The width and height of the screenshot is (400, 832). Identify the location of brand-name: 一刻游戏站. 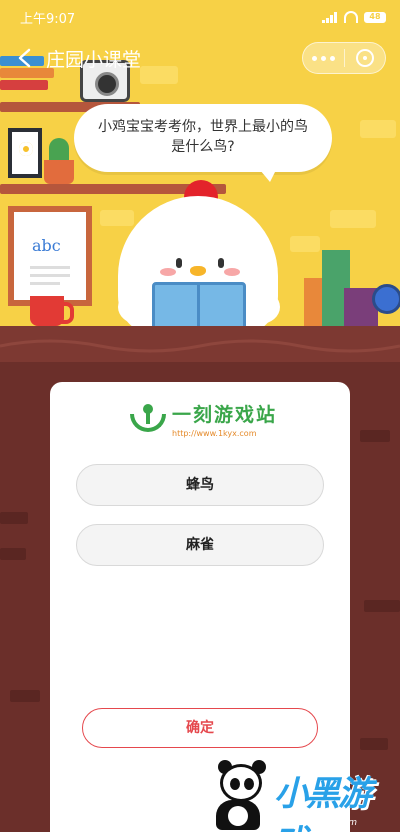
(225, 415).